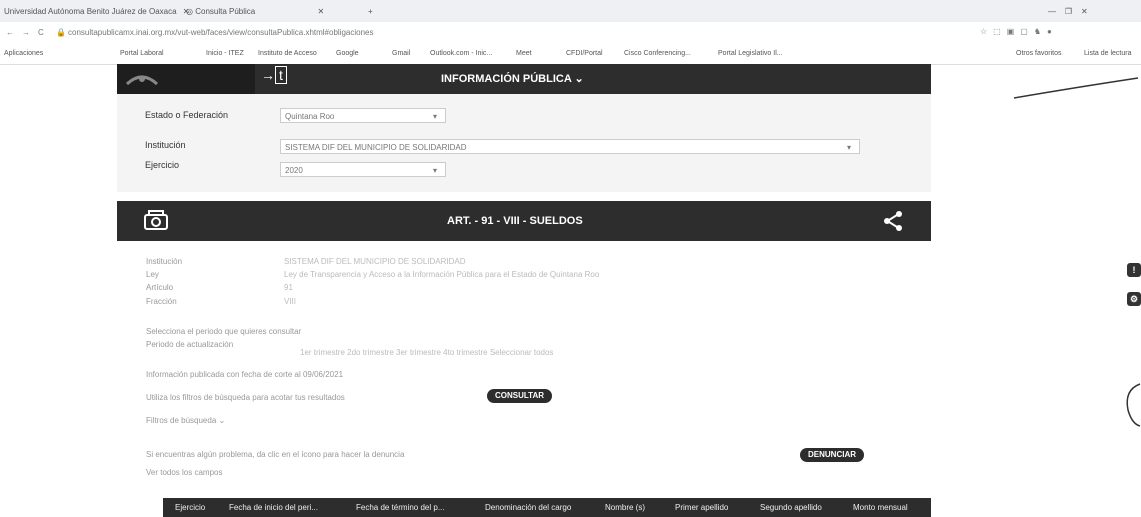 The image size is (1141, 517). I want to click on page-title-text: INFORMACIÓN PÚBLICA, so click(506, 79).